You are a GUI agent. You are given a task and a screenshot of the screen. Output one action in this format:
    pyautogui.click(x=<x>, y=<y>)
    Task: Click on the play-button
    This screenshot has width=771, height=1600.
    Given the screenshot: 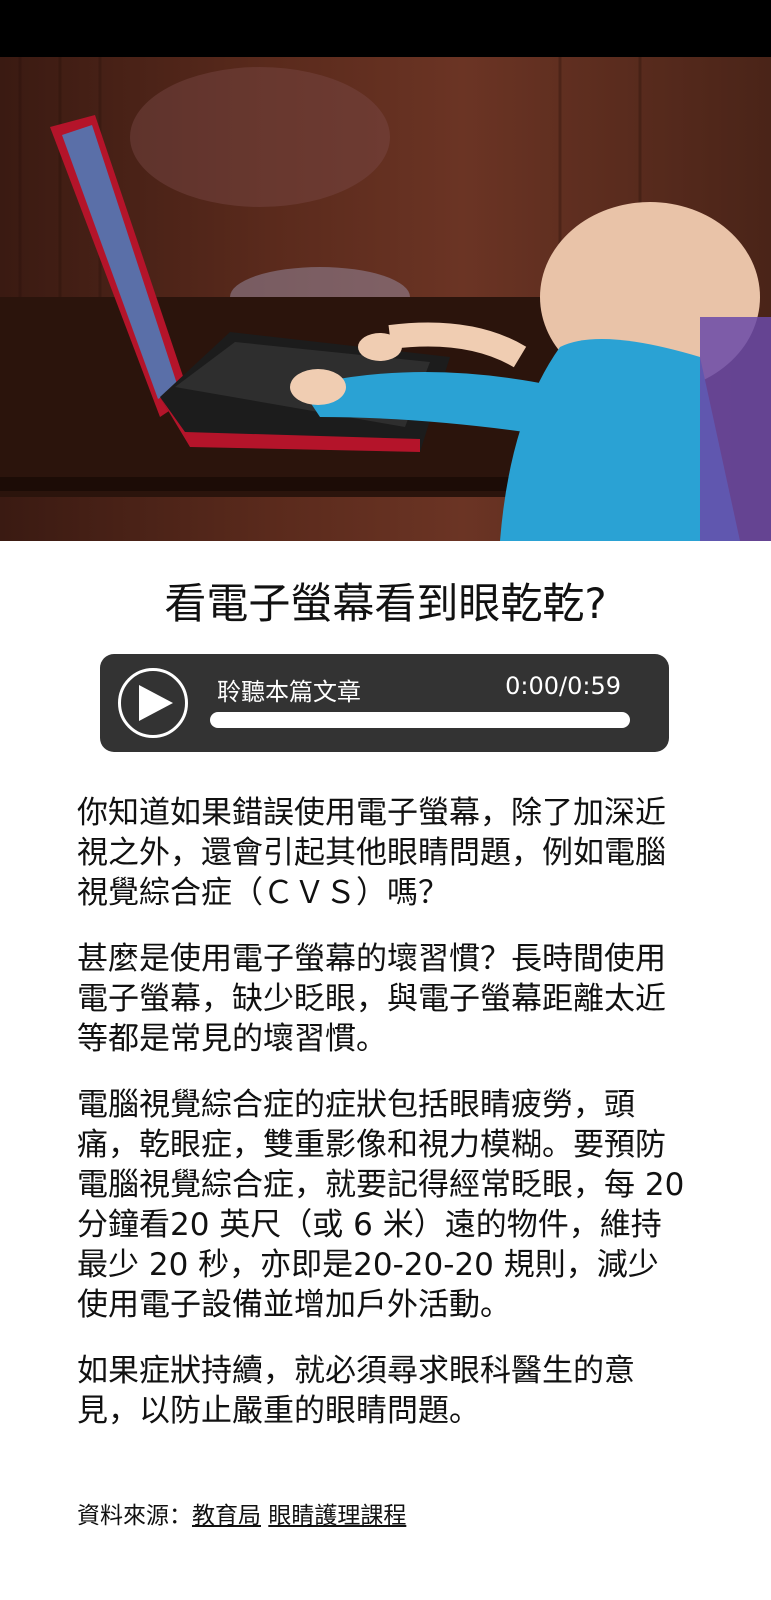 What is the action you would take?
    pyautogui.click(x=153, y=703)
    